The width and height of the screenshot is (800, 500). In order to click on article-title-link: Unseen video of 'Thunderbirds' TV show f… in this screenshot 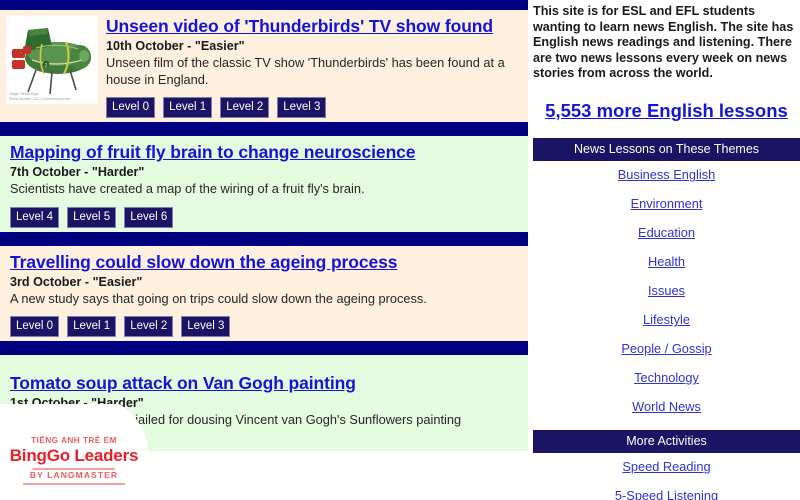, I will do `click(299, 26)`.